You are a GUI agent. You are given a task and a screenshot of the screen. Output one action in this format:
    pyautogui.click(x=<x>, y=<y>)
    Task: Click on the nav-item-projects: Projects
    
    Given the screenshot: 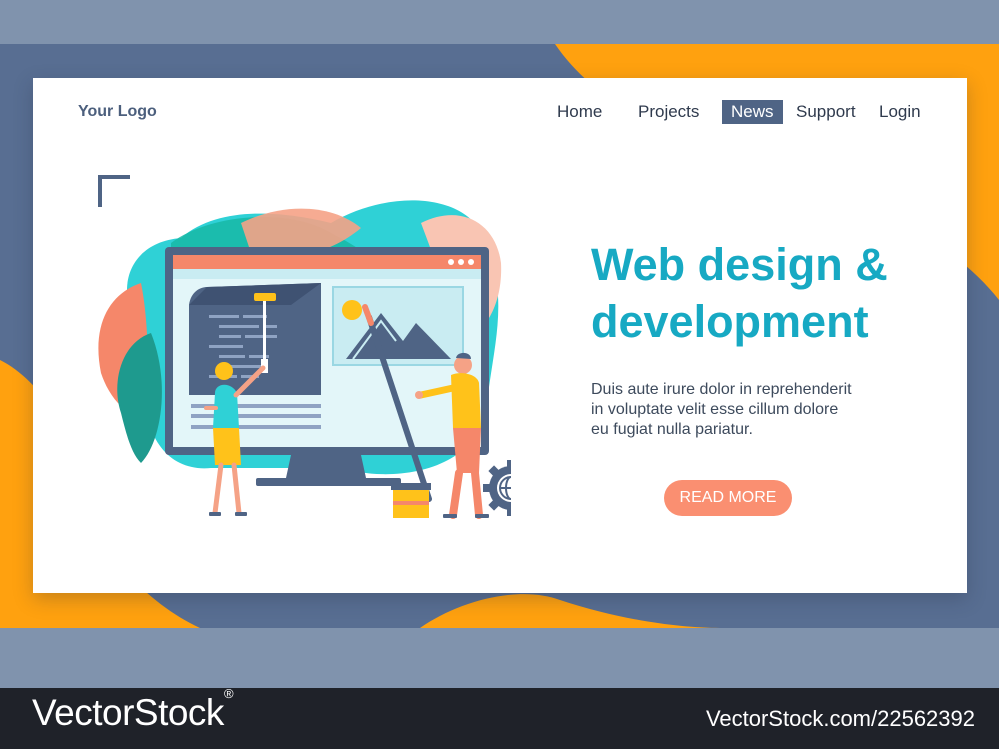 What is the action you would take?
    pyautogui.click(x=668, y=112)
    